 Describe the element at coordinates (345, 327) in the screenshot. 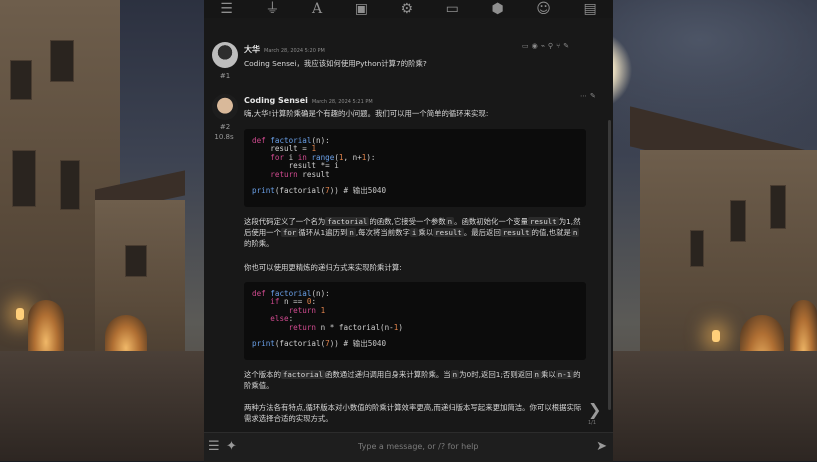

I see `code-line: return n * factorial(n-1)` at that location.